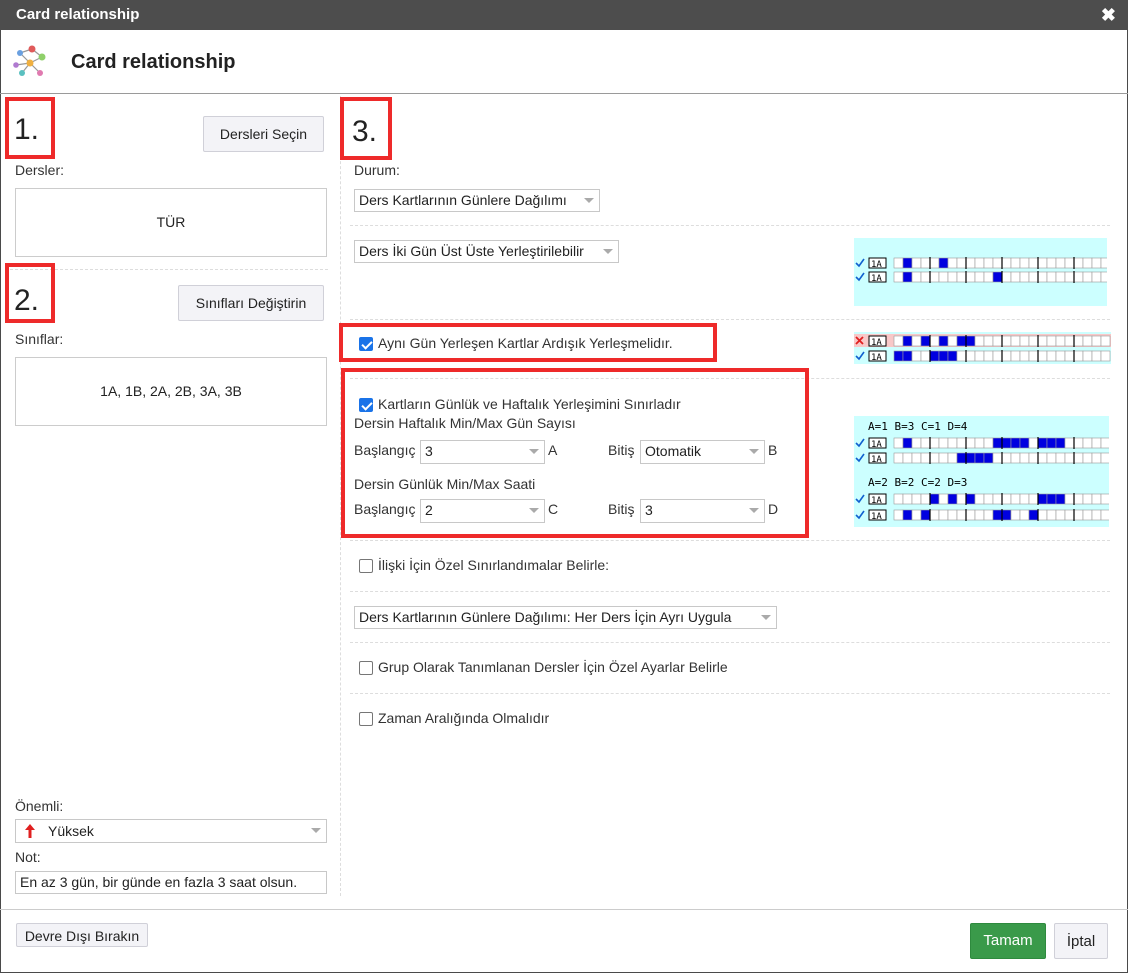 This screenshot has width=1128, height=973. Describe the element at coordinates (982, 348) in the screenshot. I see `preview-same-day-consecutive: 1A 1A` at that location.